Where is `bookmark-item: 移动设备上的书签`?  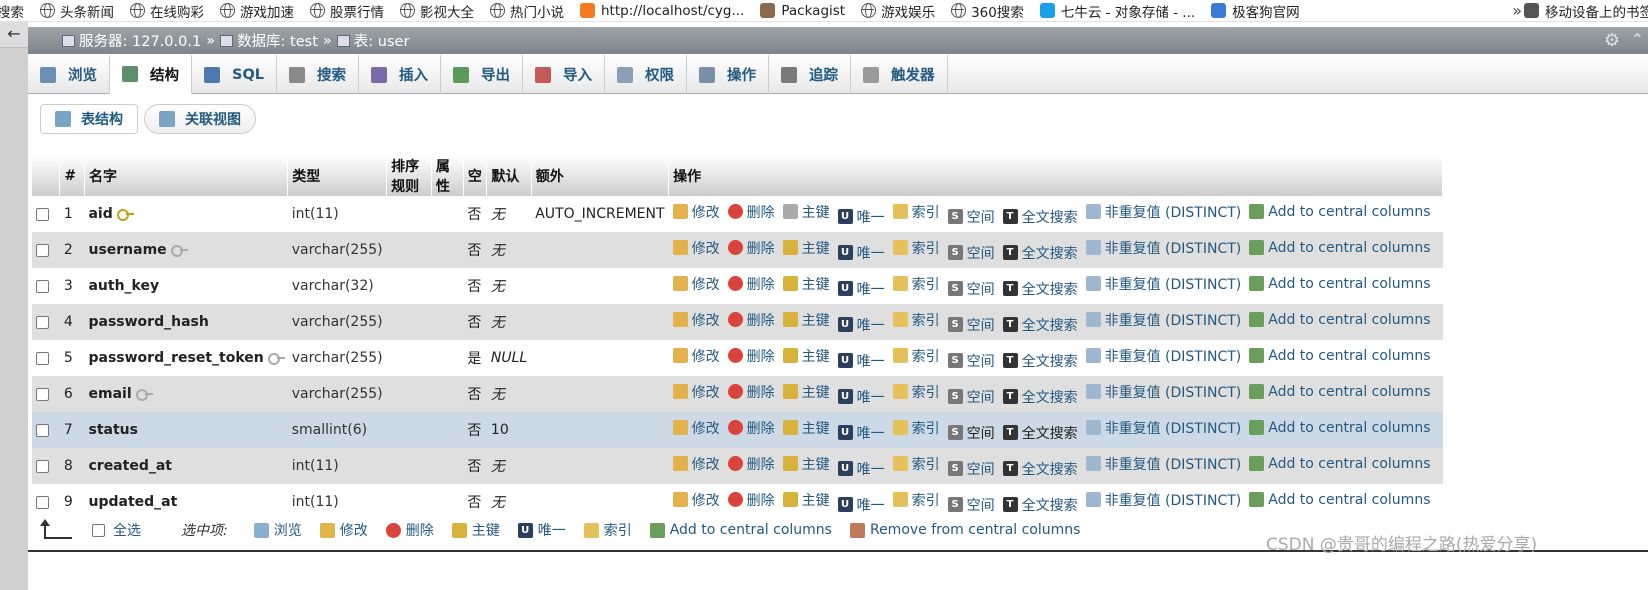 bookmark-item: 移动设备上的书签 is located at coordinates (1586, 11).